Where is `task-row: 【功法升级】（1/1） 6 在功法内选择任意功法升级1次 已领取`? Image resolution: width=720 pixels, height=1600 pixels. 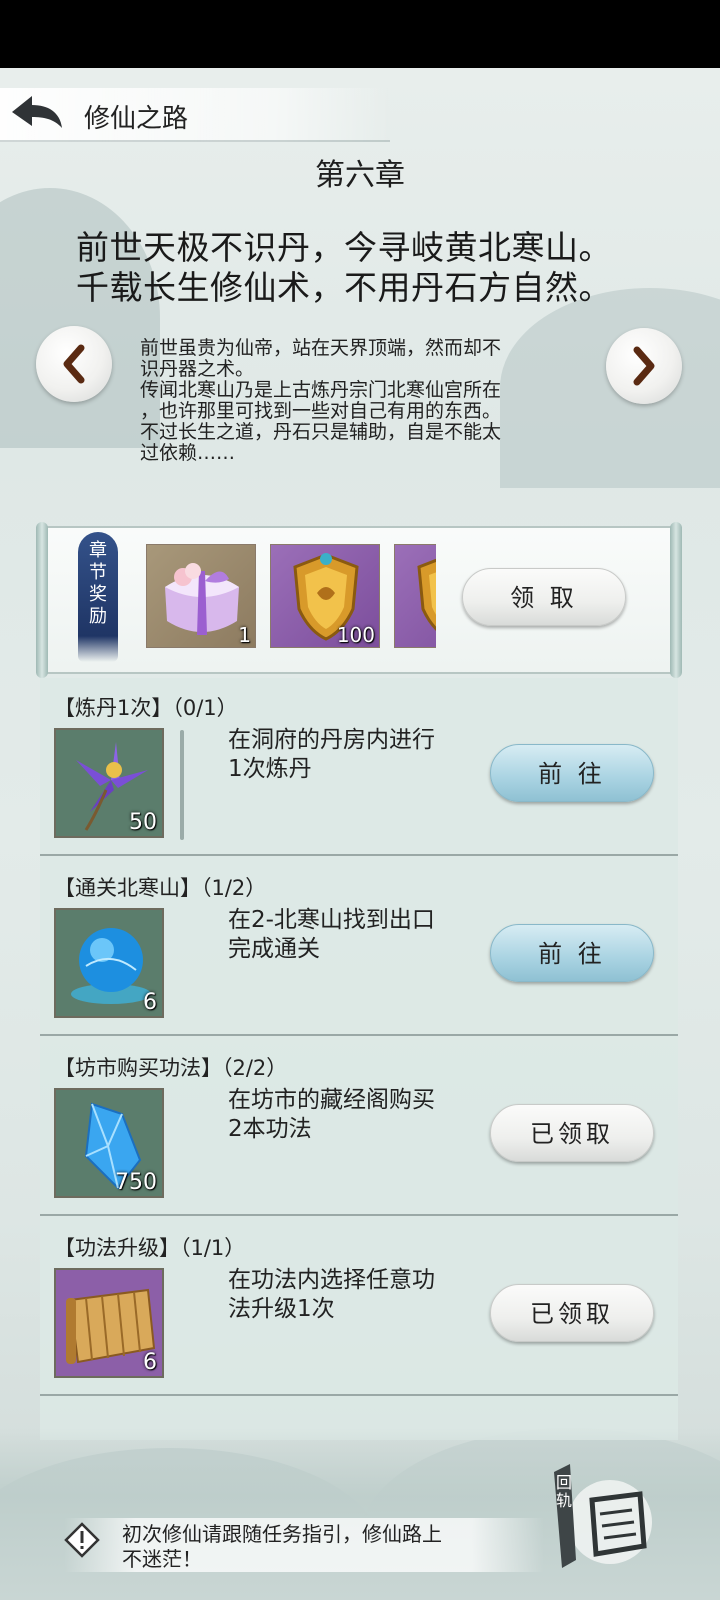
task-row: 【功法升级】（1/1） 6 在功法内选择任意功法升级1次 已领取 is located at coordinates (359, 1307).